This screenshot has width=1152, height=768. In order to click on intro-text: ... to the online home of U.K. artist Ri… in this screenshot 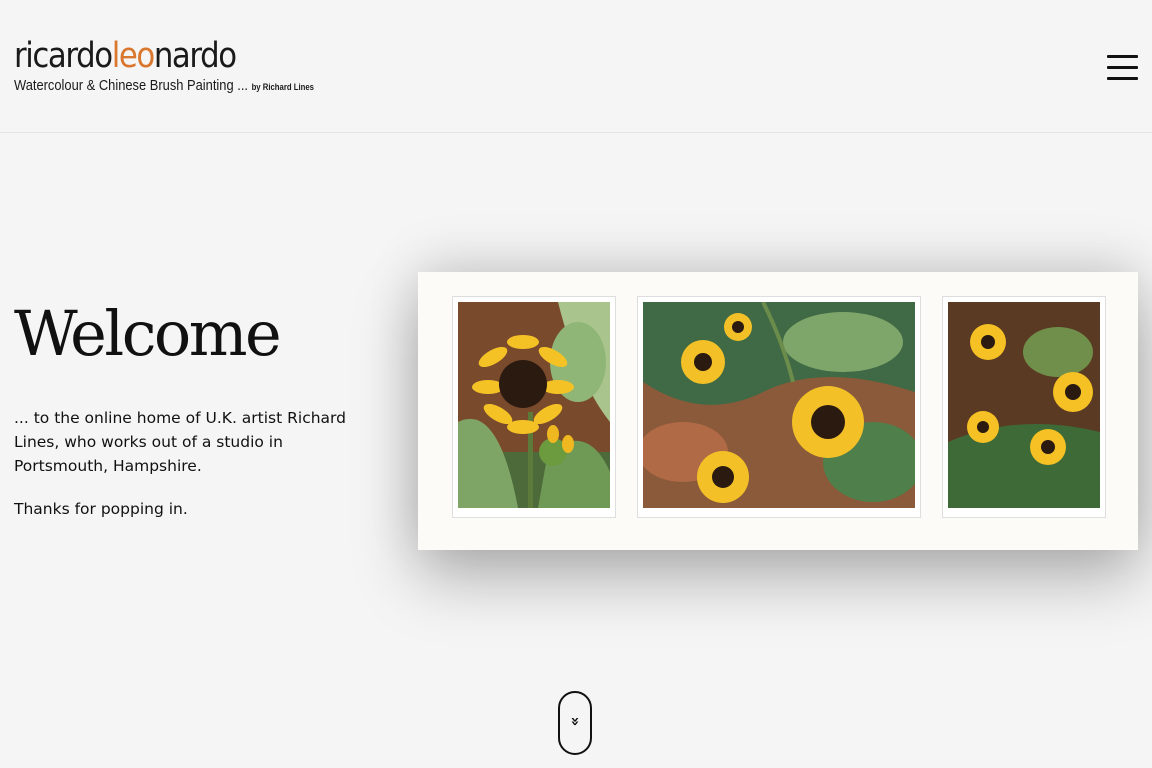, I will do `click(180, 442)`.